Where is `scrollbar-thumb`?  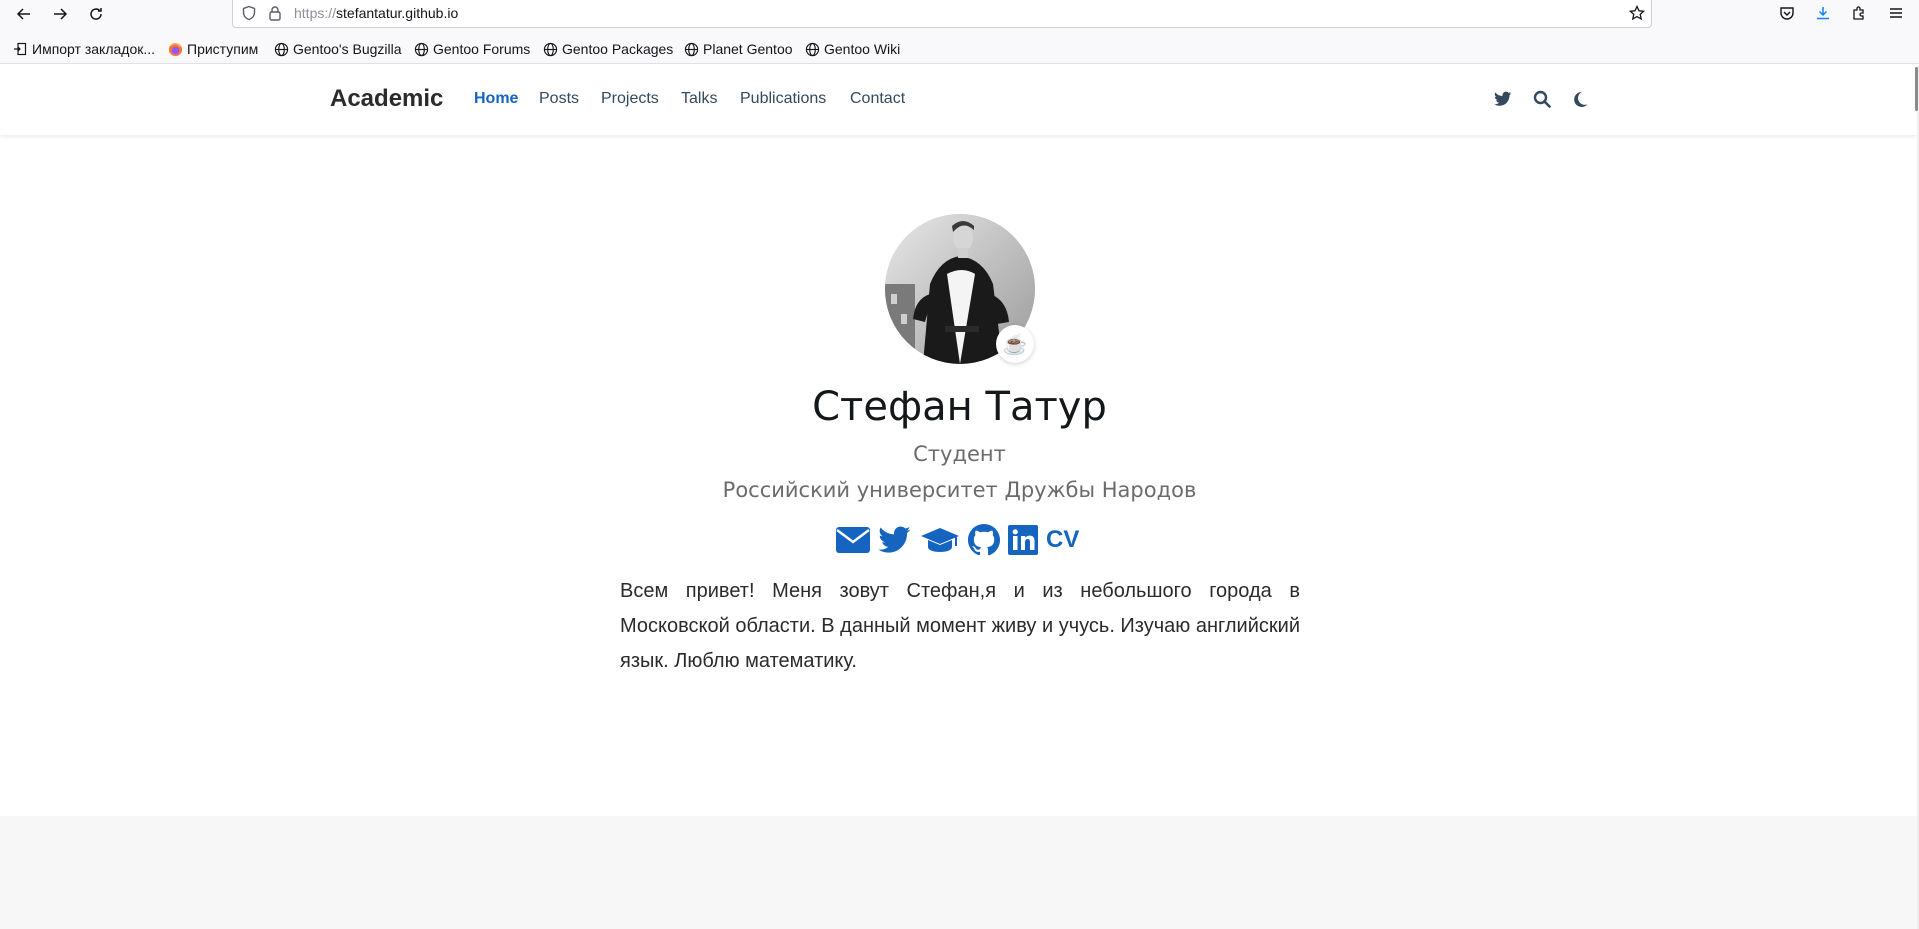
scrollbar-thumb is located at coordinates (1916, 89).